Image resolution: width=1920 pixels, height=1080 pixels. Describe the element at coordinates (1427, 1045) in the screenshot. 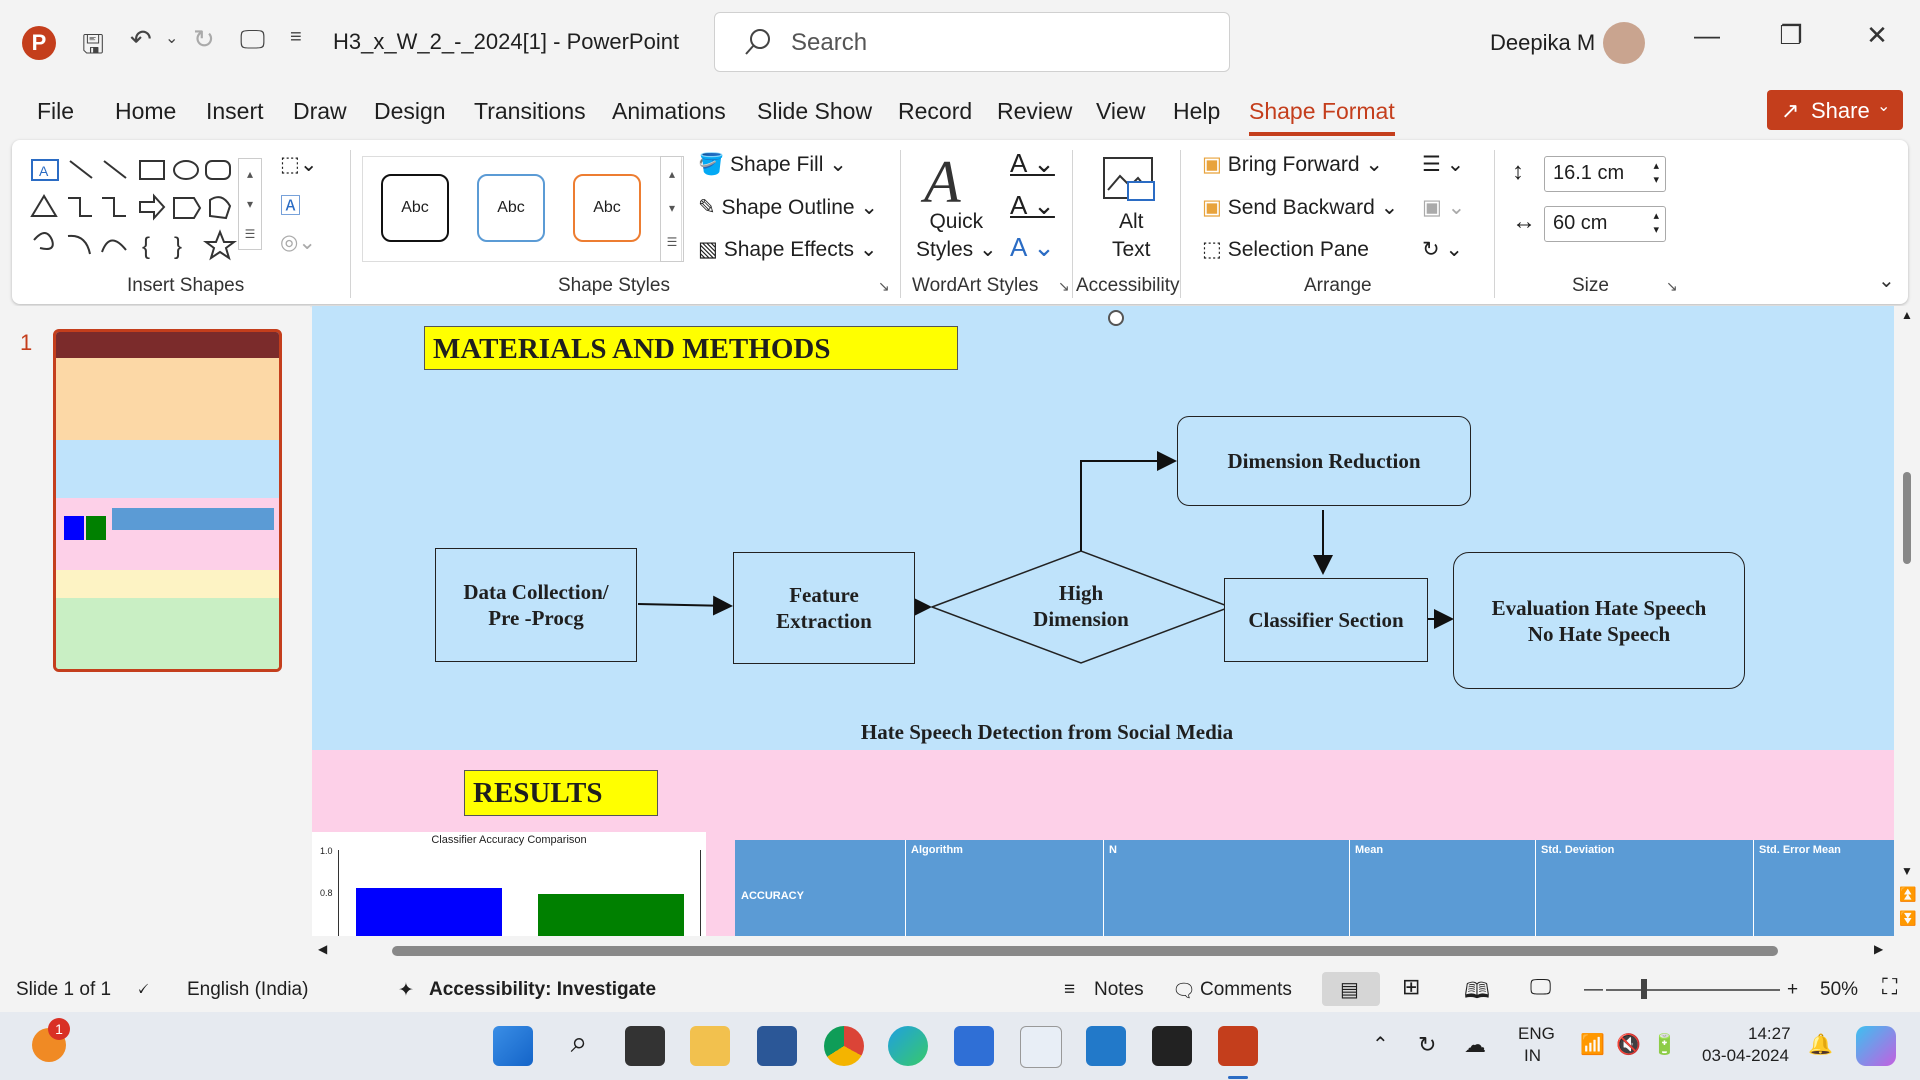

I see `sync-icon: ↻` at that location.